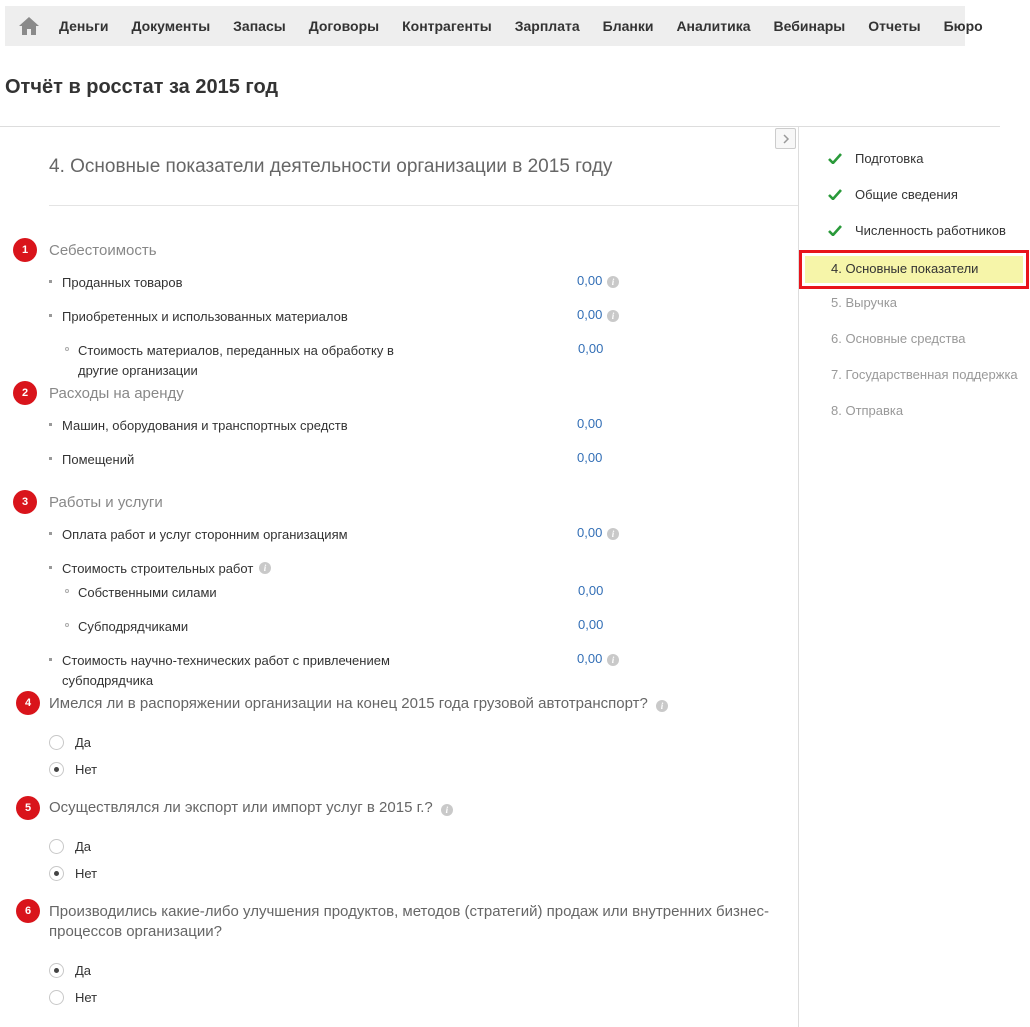 This screenshot has width=1030, height=1027. What do you see at coordinates (56, 873) in the screenshot?
I see `radio-export-no` at bounding box center [56, 873].